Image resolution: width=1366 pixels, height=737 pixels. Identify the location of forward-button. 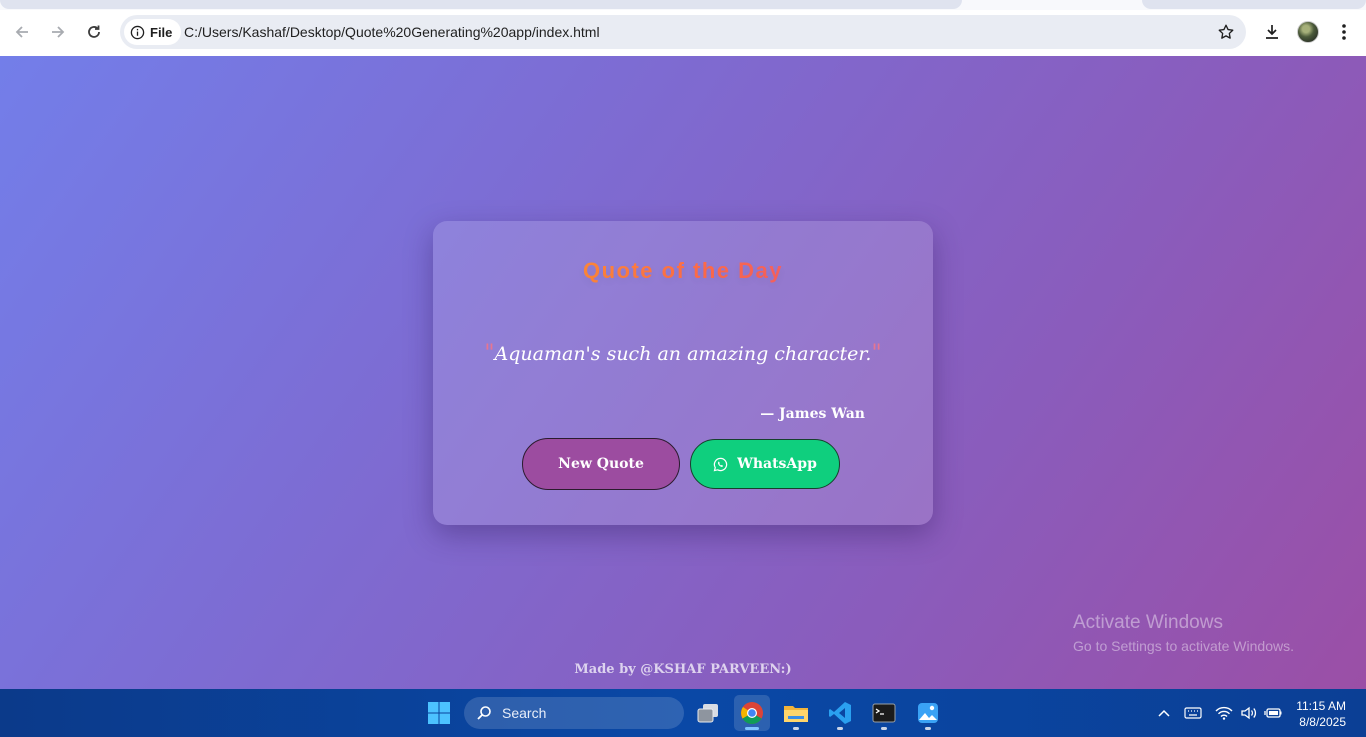
(58, 32).